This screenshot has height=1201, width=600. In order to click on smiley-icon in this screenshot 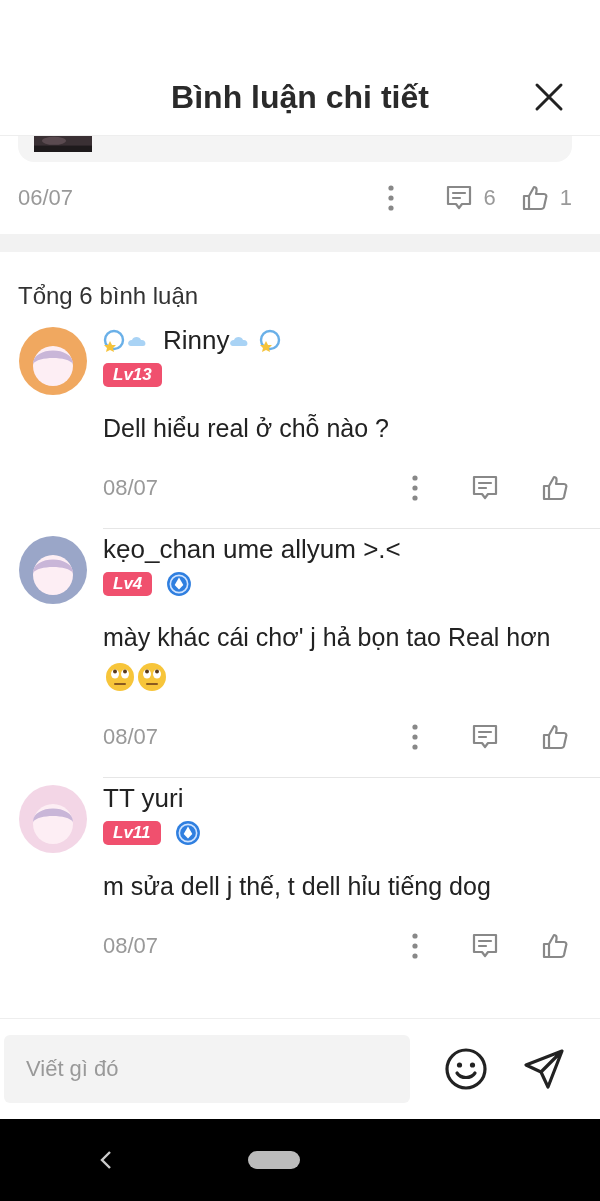, I will do `click(466, 1069)`.